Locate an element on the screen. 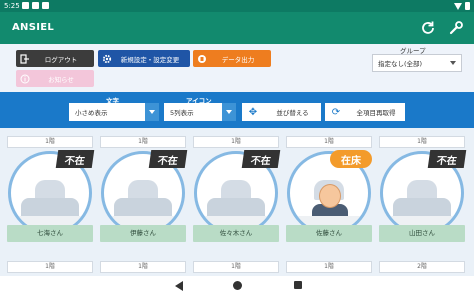 The image size is (474, 296). move-icon: ✥ is located at coordinates (253, 112).